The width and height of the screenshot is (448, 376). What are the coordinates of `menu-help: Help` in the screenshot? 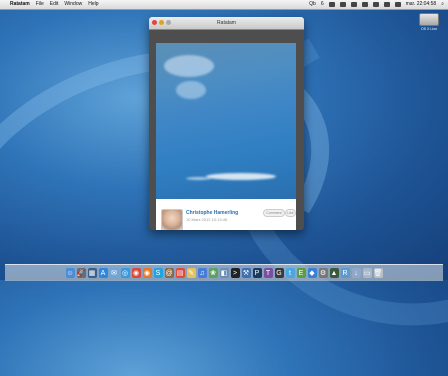 It's located at (93, 4).